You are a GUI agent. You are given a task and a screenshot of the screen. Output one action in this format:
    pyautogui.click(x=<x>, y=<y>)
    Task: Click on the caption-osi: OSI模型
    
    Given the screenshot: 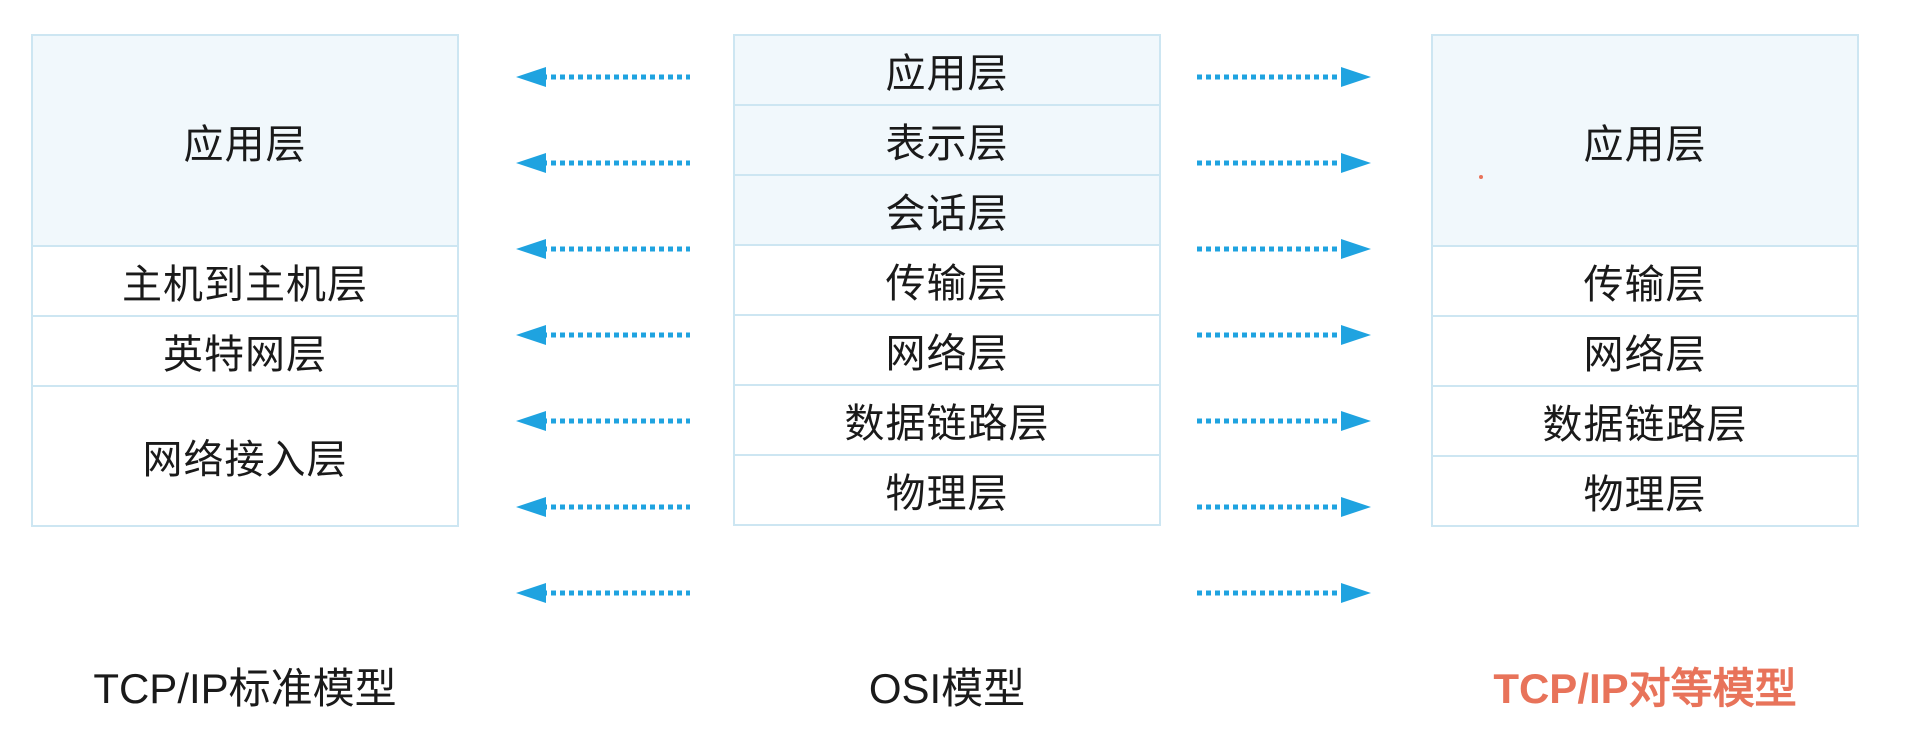 What is the action you would take?
    pyautogui.click(x=947, y=688)
    